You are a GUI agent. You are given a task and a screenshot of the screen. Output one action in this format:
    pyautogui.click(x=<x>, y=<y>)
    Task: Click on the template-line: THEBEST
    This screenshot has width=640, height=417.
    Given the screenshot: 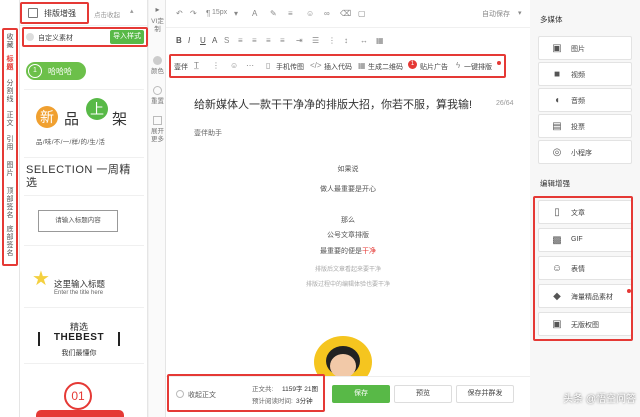 What is the action you would take?
    pyautogui.click(x=79, y=339)
    